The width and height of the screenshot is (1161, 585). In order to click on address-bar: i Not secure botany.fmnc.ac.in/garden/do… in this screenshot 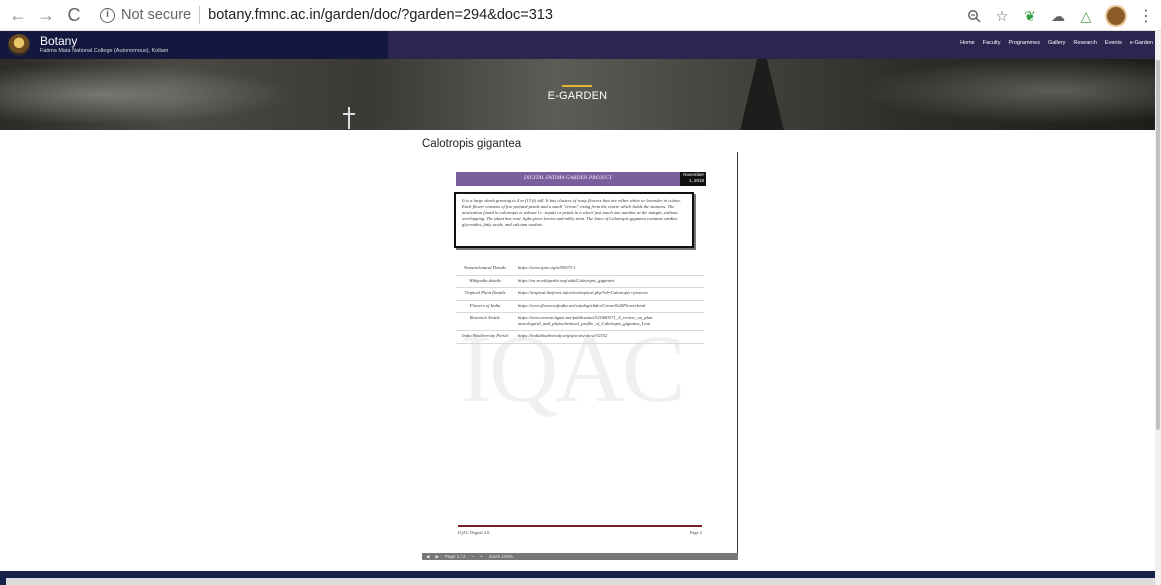, I will do `click(540, 15)`.